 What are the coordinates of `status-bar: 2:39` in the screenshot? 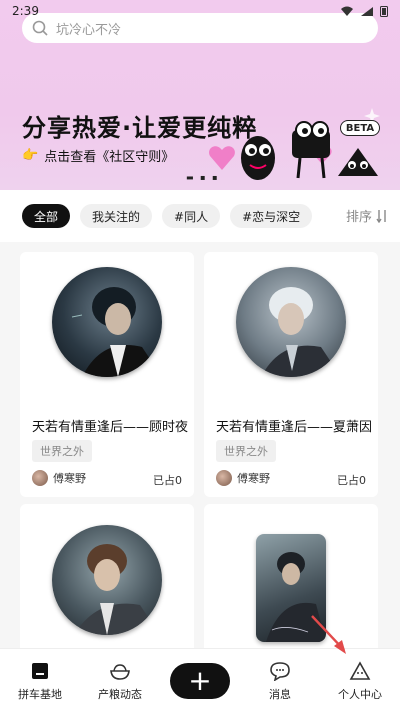 It's located at (200, 11).